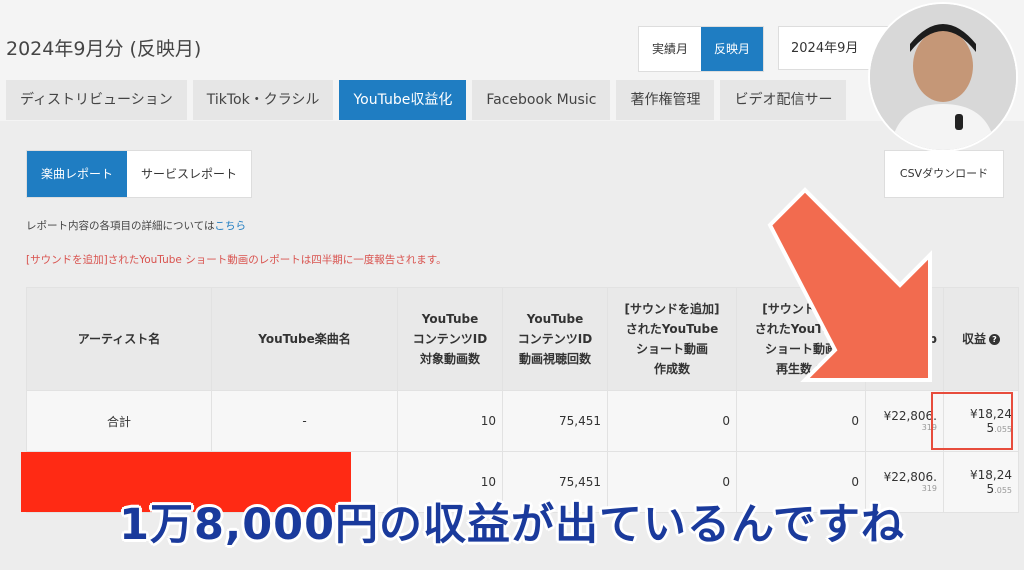 This screenshot has width=1024, height=570. Describe the element at coordinates (403, 100) in the screenshot. I see `tab-youtube-monetization: YouTube収益化` at that location.